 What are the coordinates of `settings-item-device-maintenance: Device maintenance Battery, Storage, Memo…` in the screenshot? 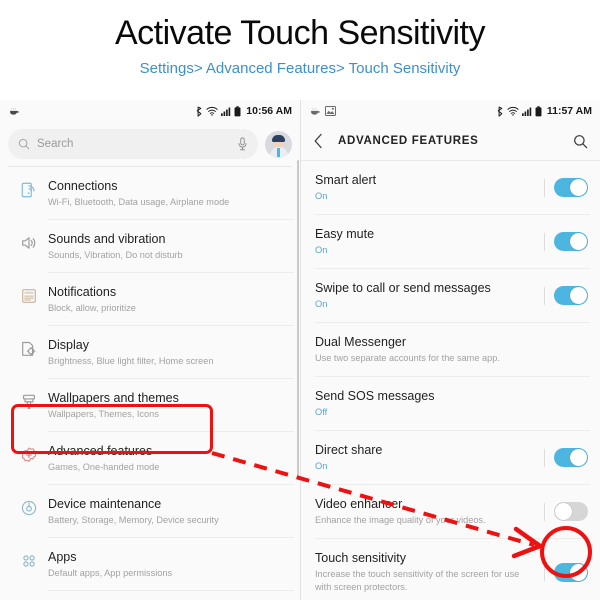 It's located at (150, 511).